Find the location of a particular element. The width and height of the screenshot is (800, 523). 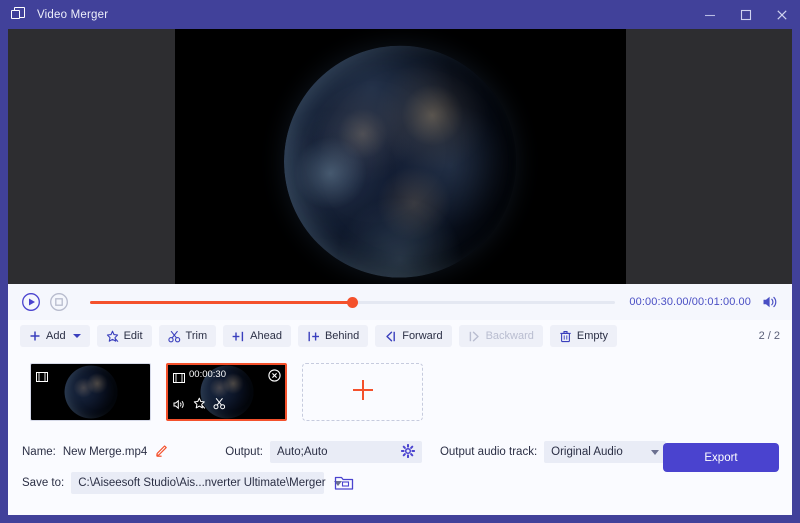

trim-button-label: Trim is located at coordinates (196, 336).